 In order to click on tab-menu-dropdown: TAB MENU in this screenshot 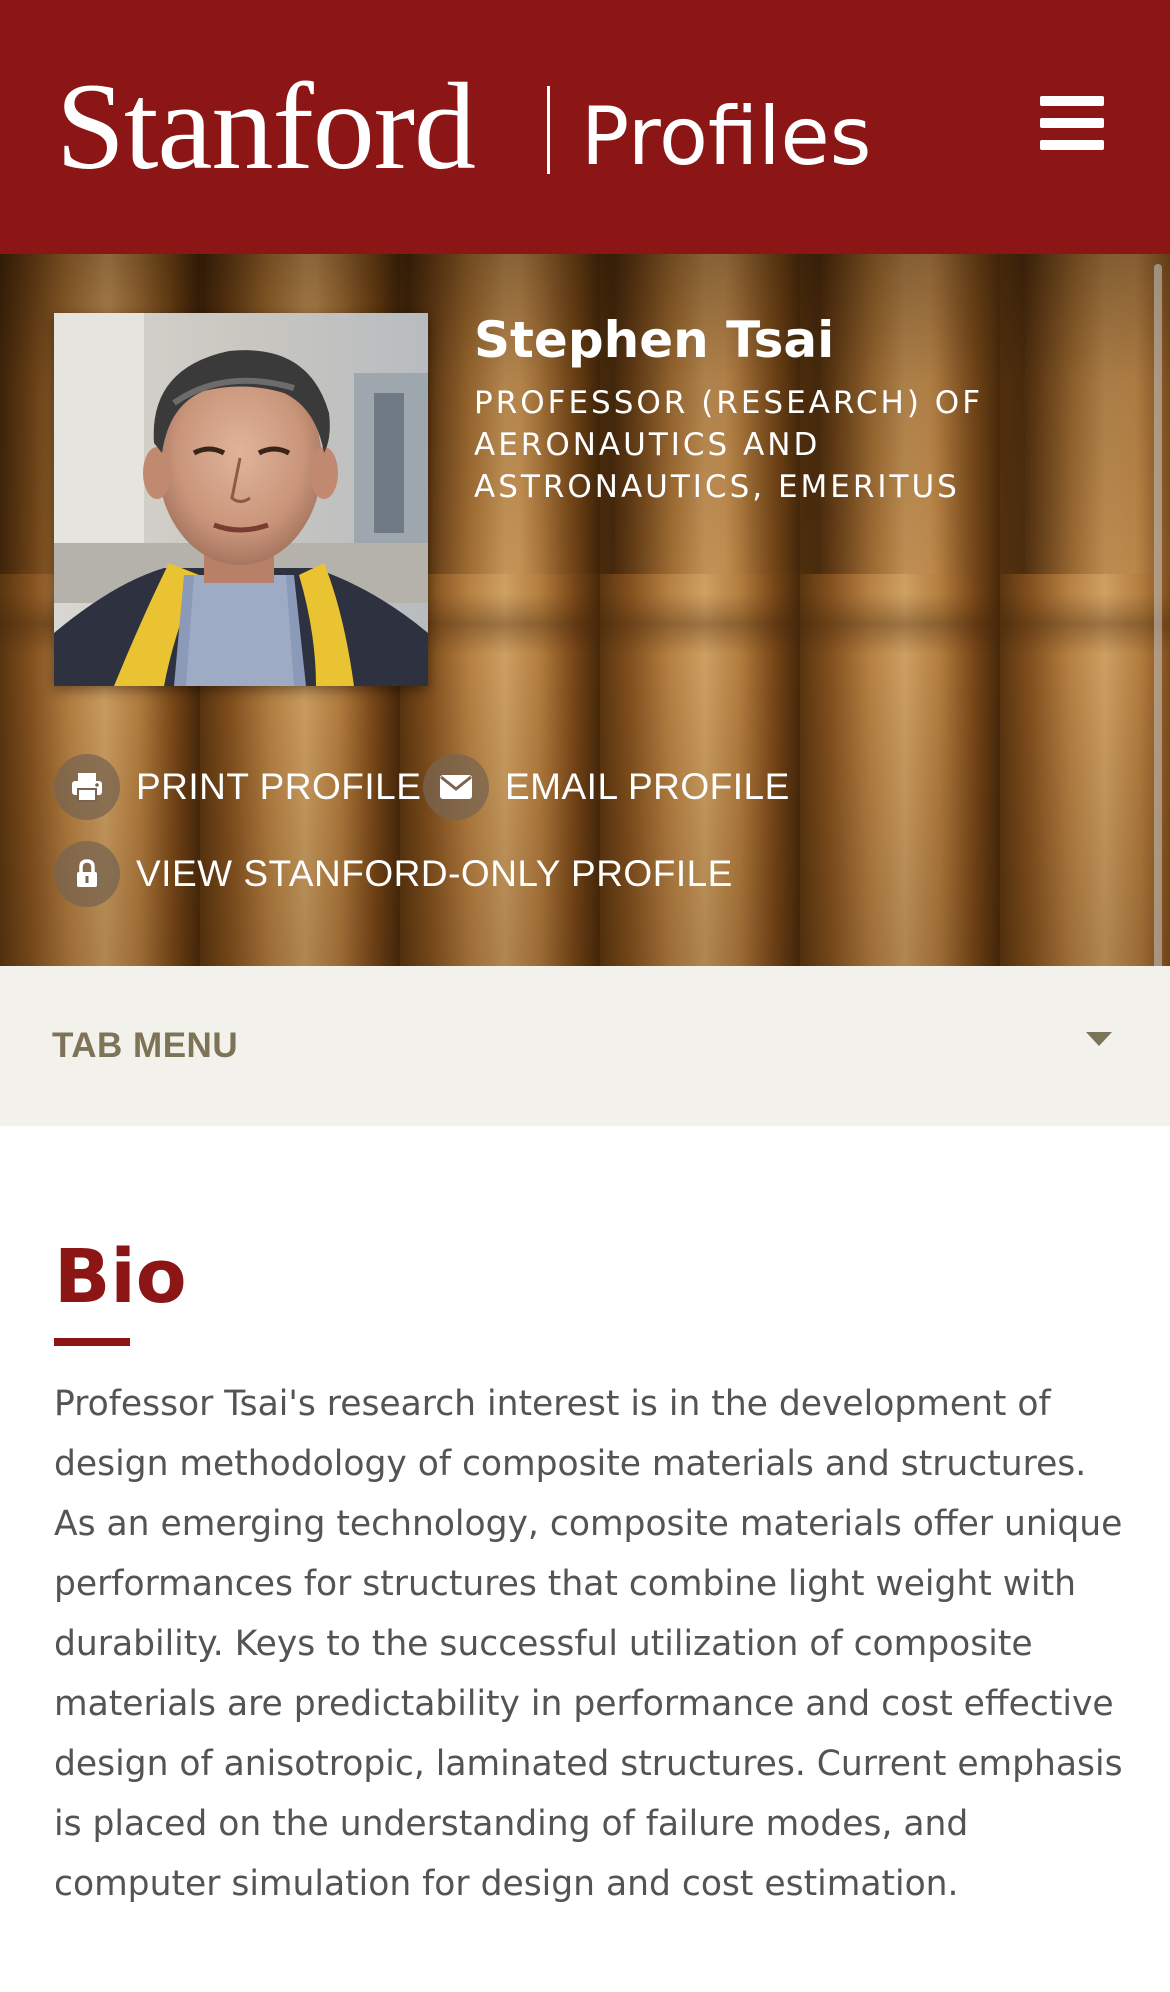, I will do `click(585, 1046)`.